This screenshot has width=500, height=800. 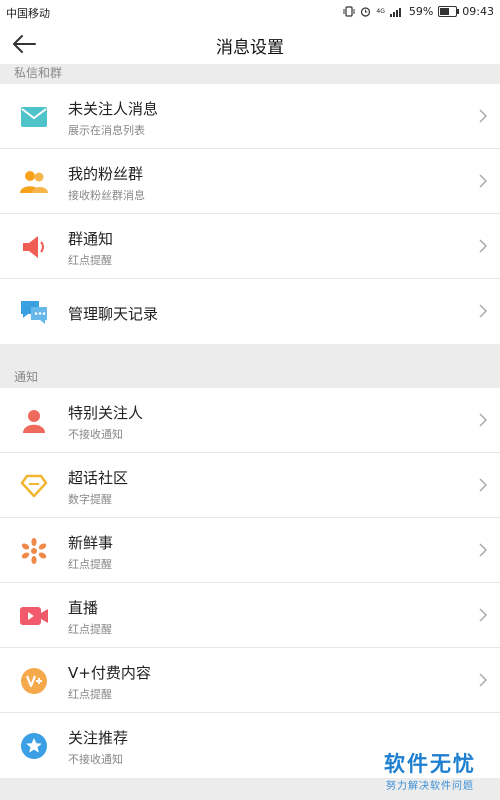 I want to click on row-title: 未关注人消息, so click(x=113, y=109).